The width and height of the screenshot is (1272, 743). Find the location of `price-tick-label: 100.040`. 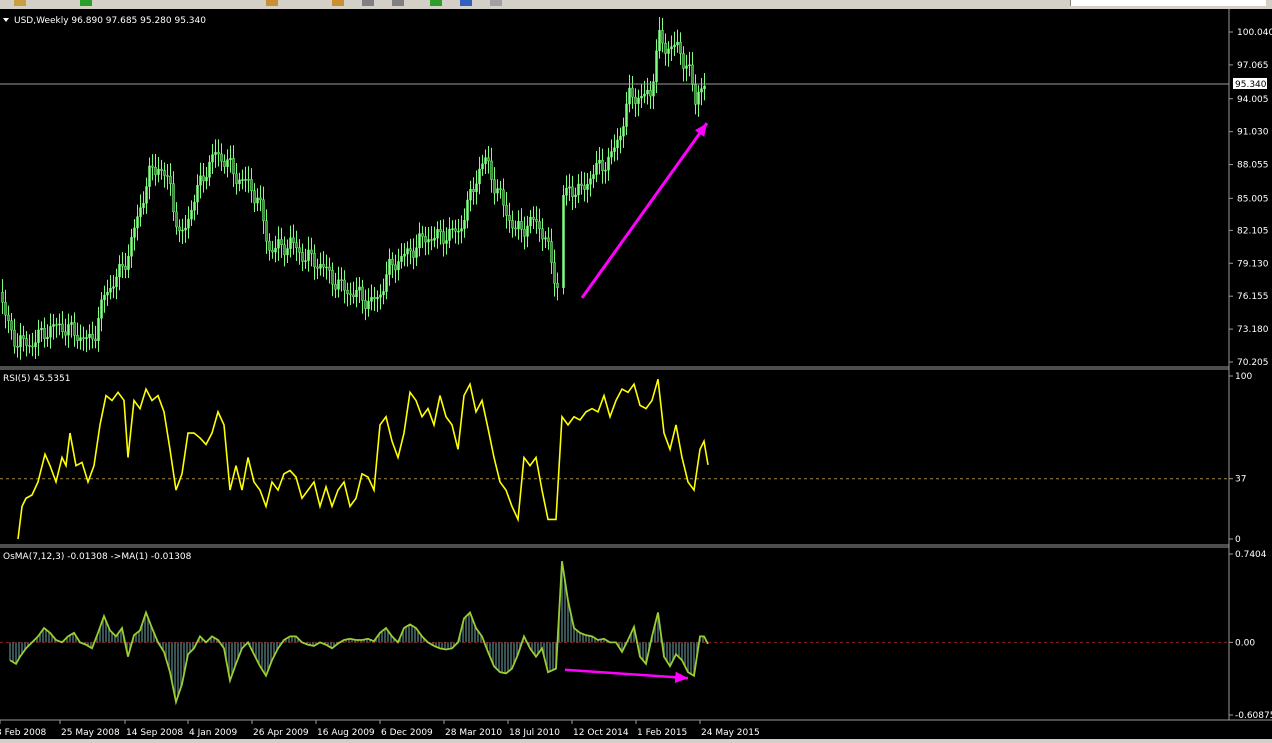

price-tick-label: 100.040 is located at coordinates (1254, 33).